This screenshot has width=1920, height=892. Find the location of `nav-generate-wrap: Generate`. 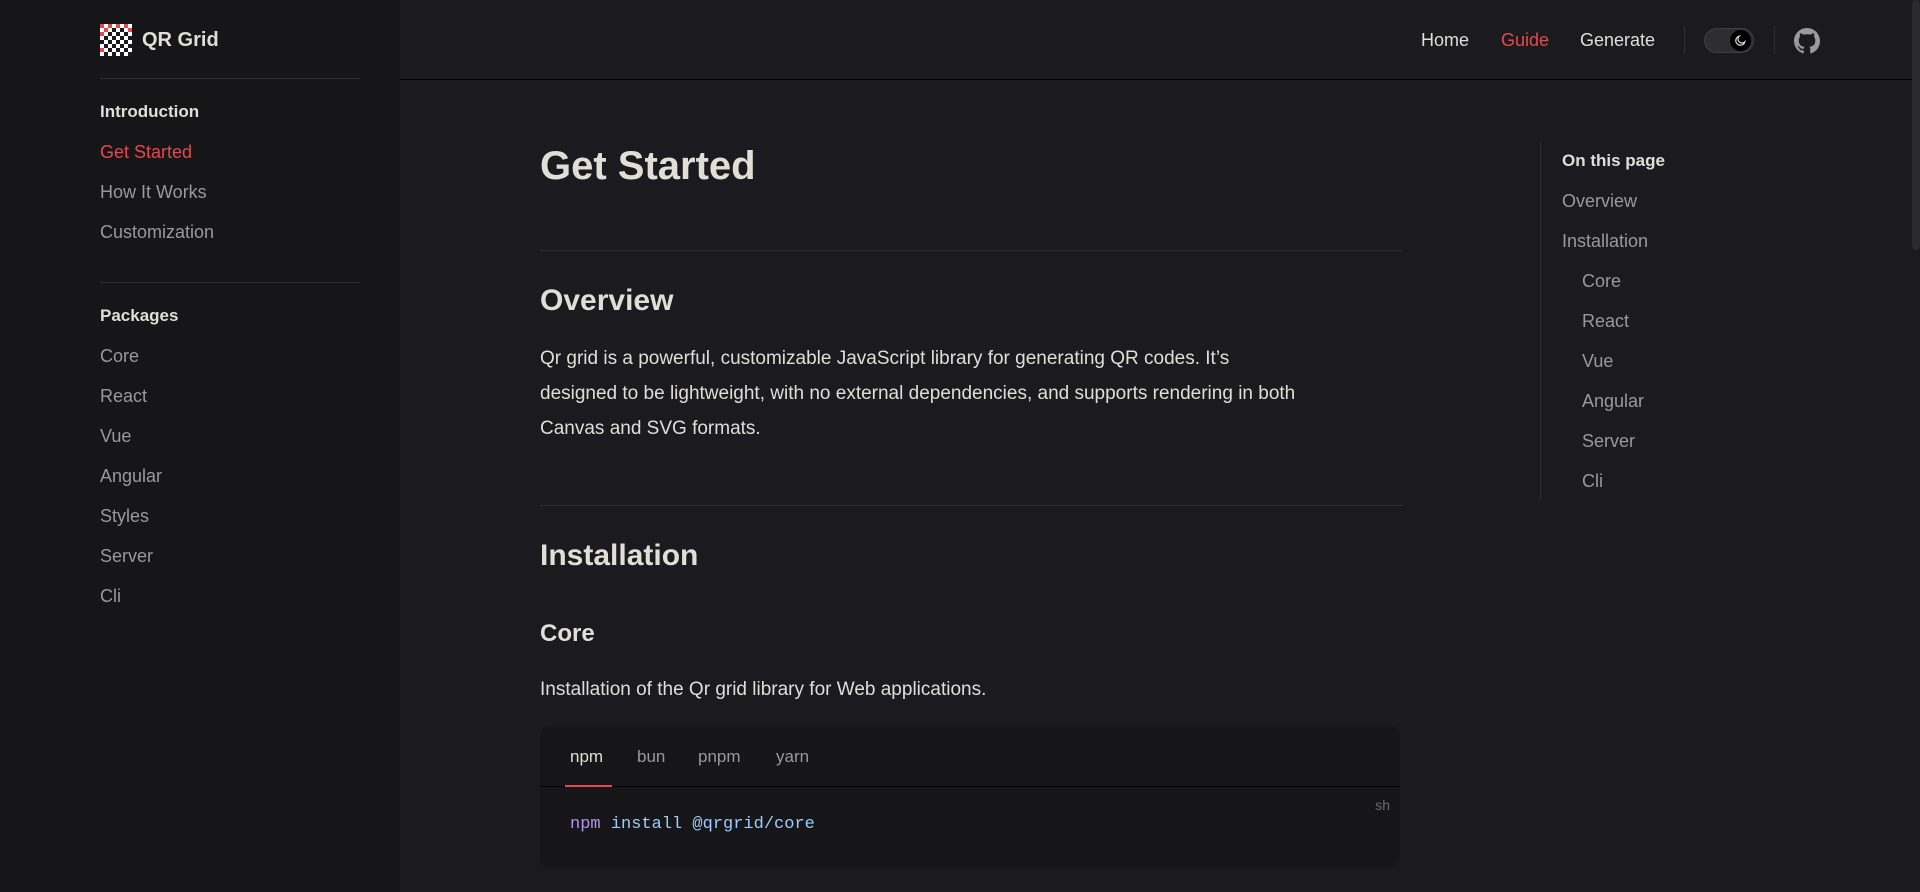

nav-generate-wrap: Generate is located at coordinates (1617, 40).